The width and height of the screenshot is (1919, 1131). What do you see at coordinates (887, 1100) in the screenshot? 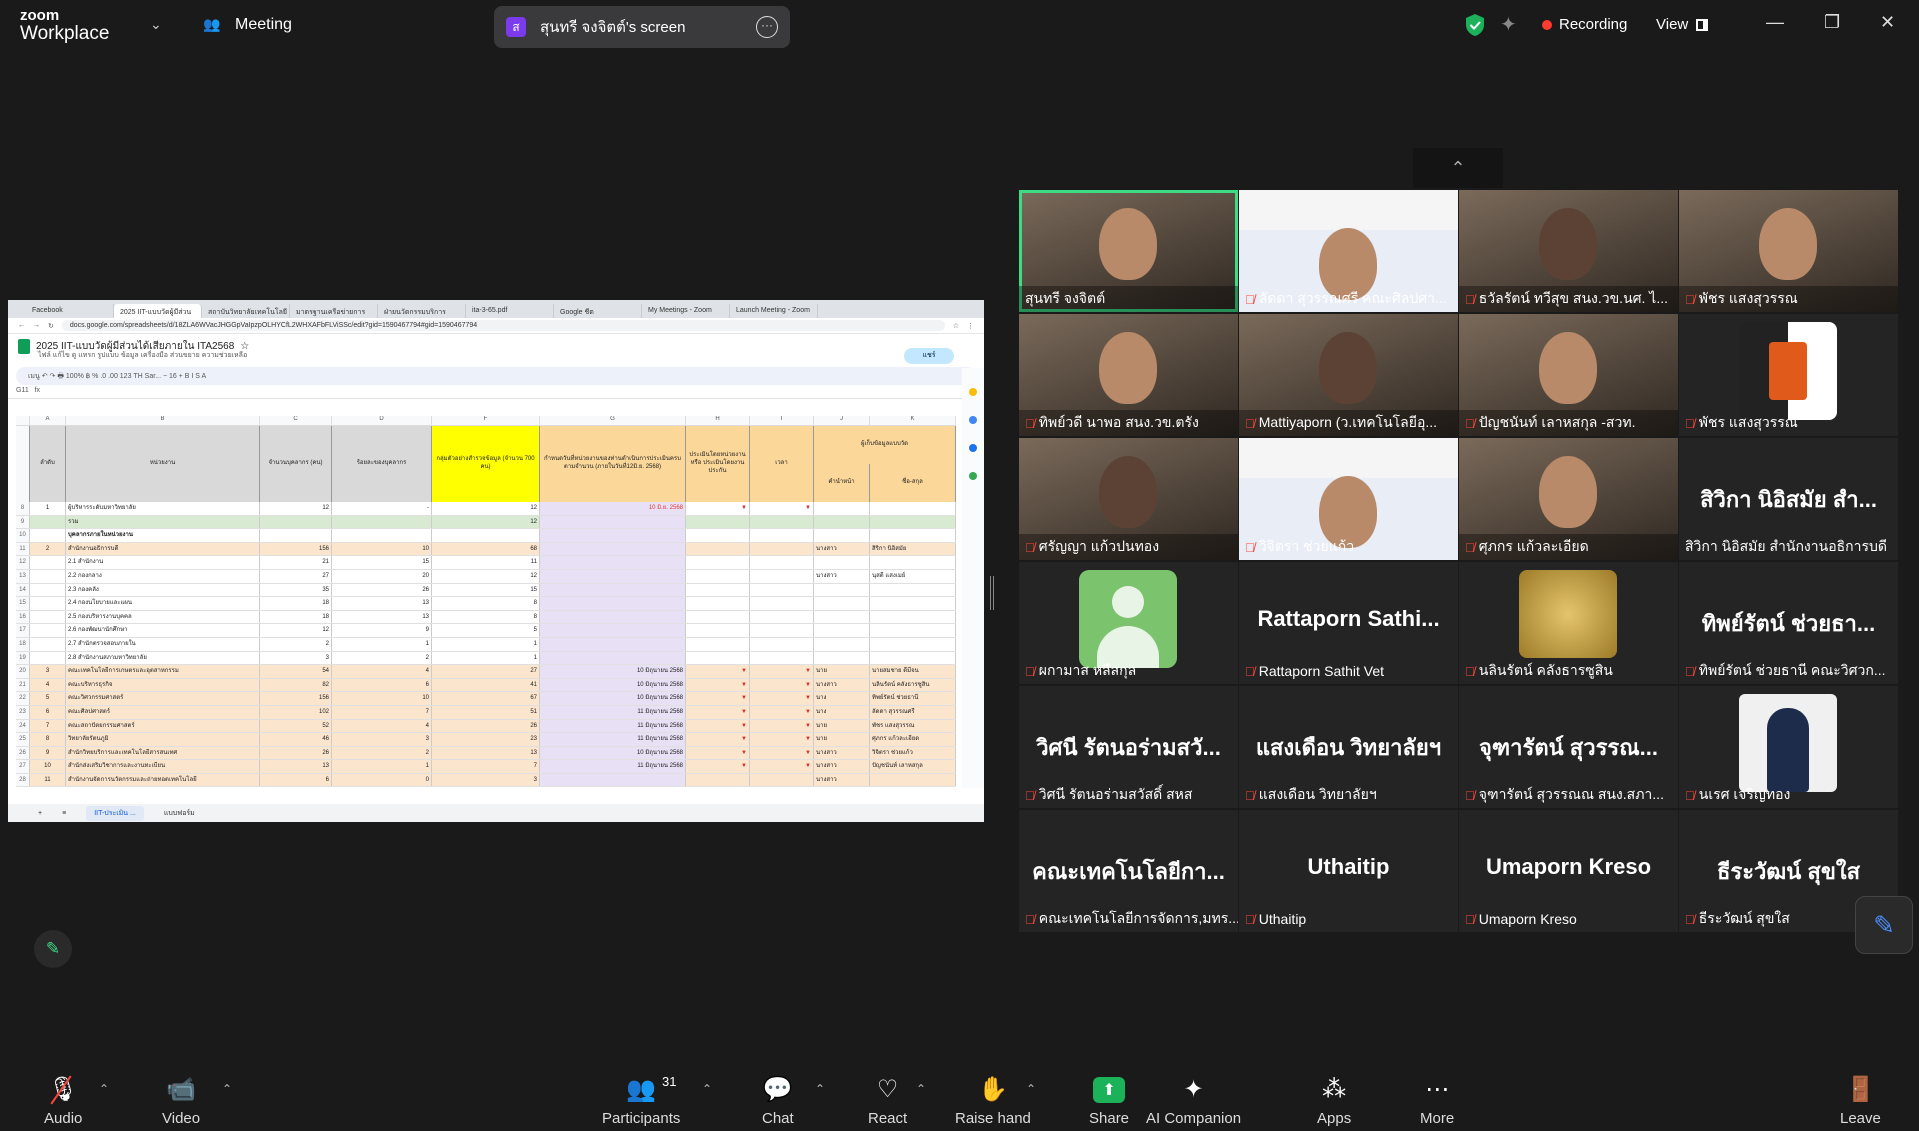
I see `react-button: ♡ React` at bounding box center [887, 1100].